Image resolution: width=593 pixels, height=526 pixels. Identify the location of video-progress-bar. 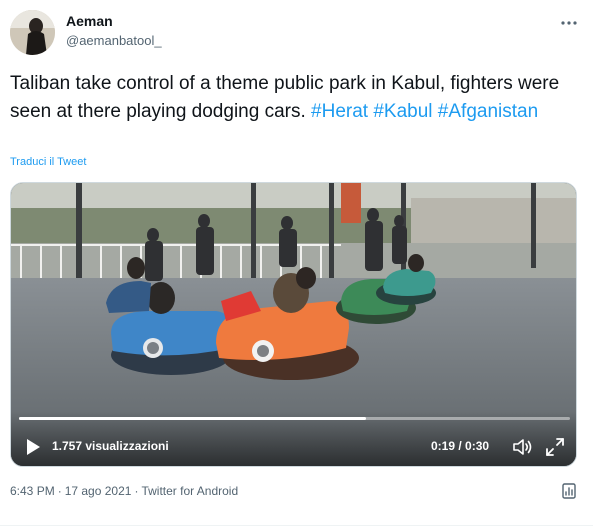
(294, 418).